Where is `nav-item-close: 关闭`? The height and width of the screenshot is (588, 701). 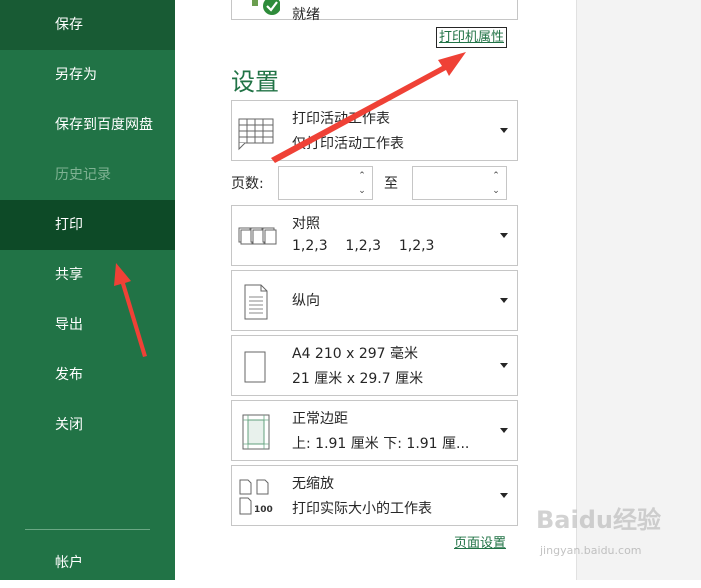 nav-item-close: 关闭 is located at coordinates (87, 425).